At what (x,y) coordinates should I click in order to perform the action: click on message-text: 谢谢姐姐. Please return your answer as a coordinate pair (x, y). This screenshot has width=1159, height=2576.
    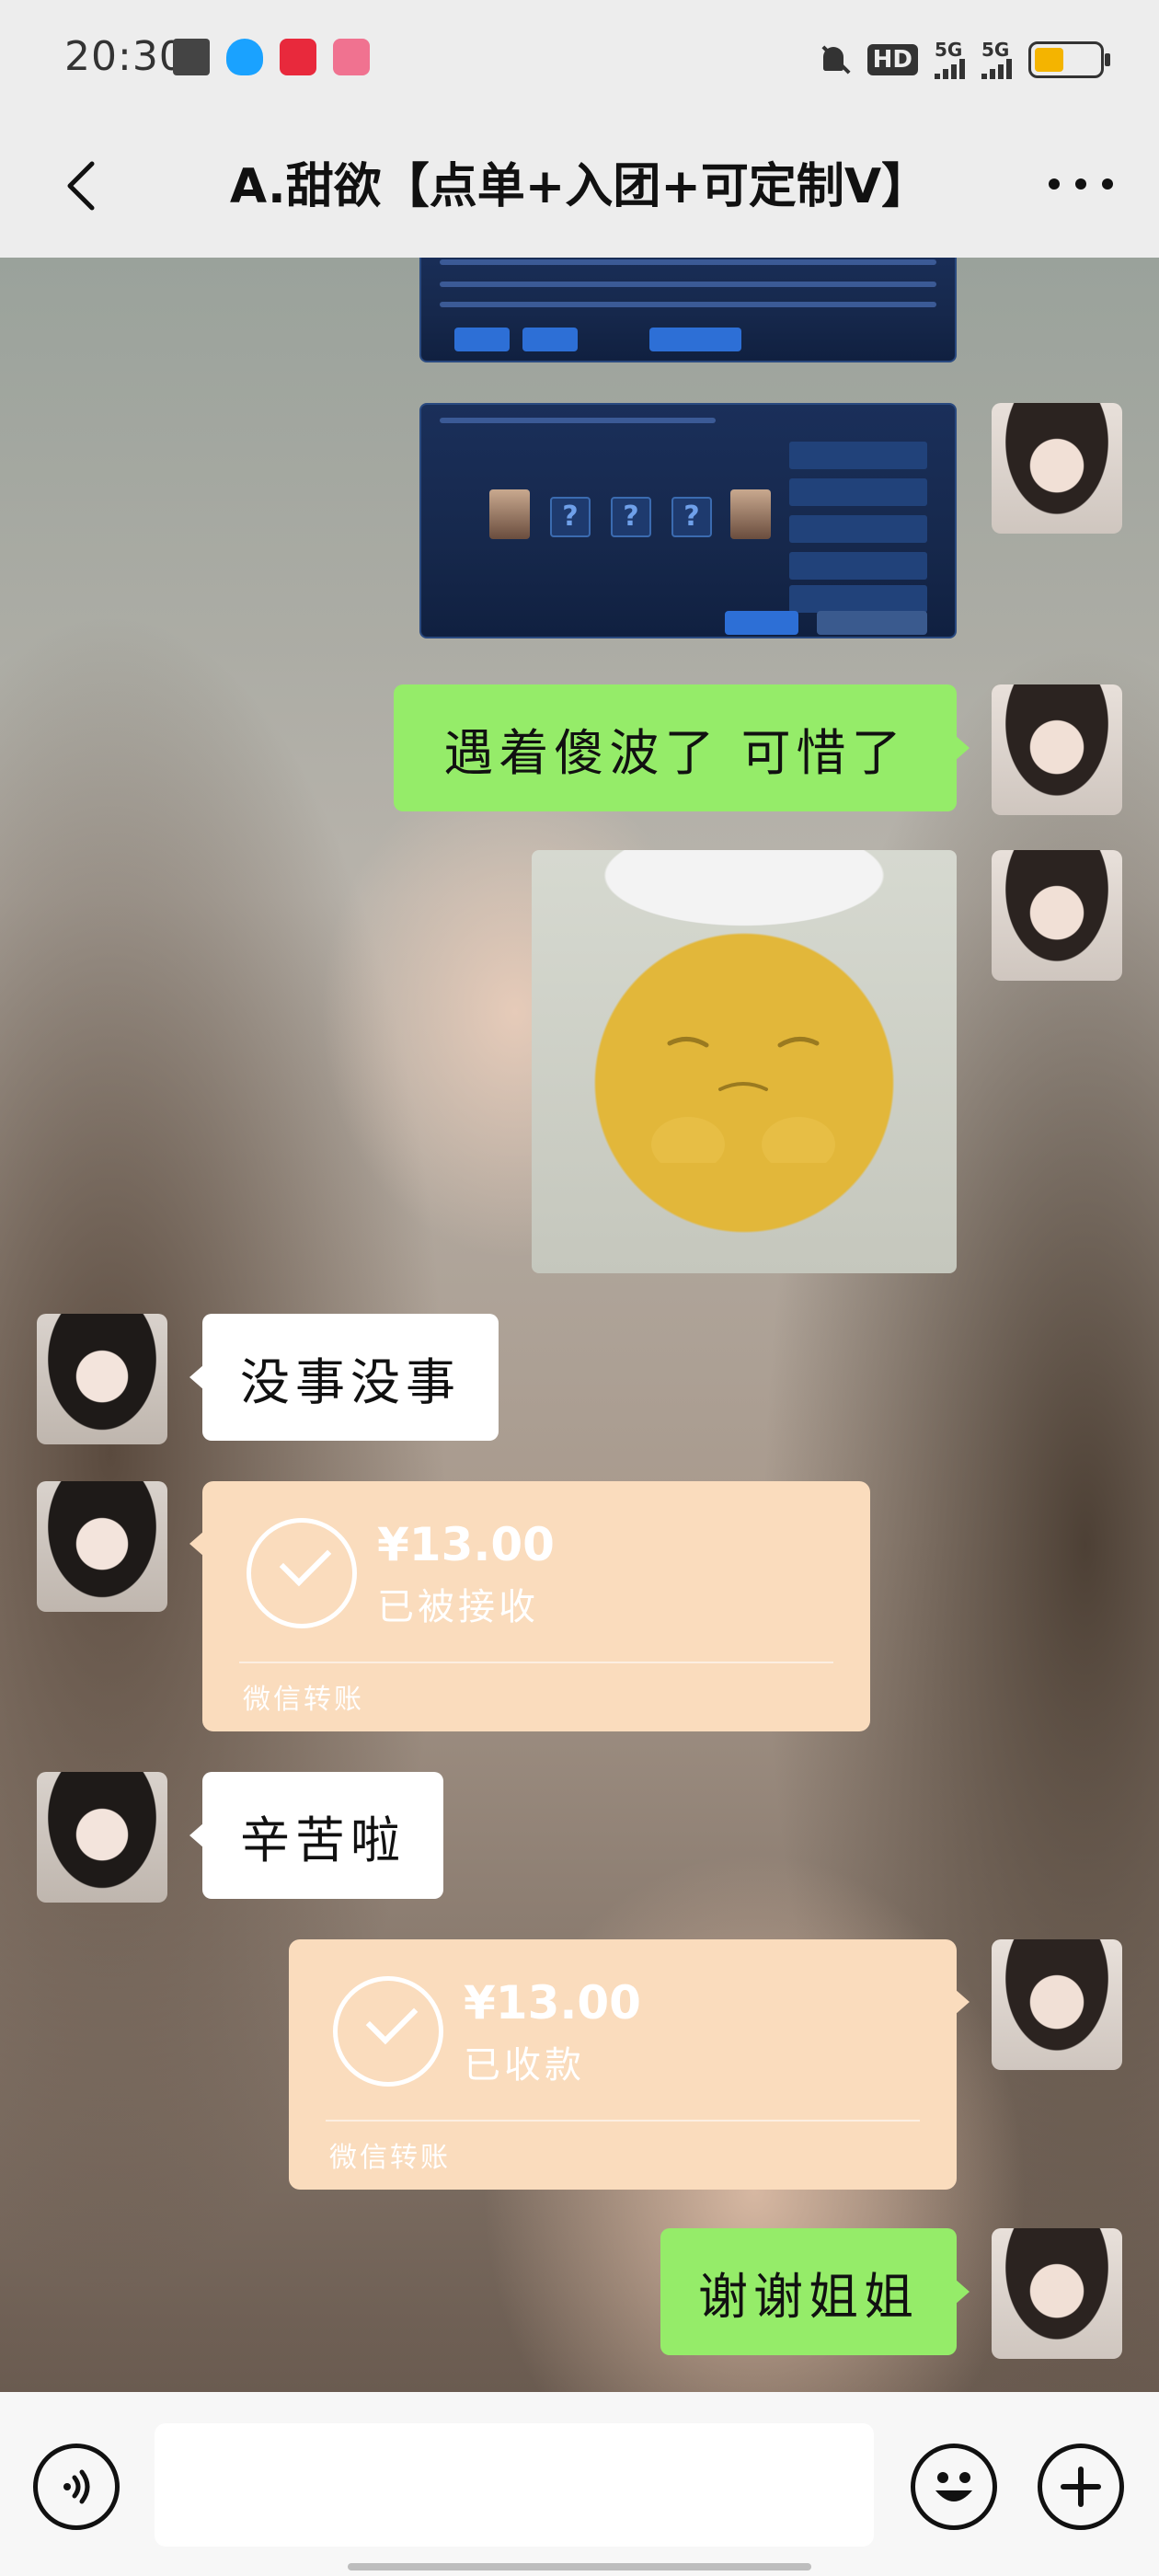
    Looking at the image, I should click on (808, 2296).